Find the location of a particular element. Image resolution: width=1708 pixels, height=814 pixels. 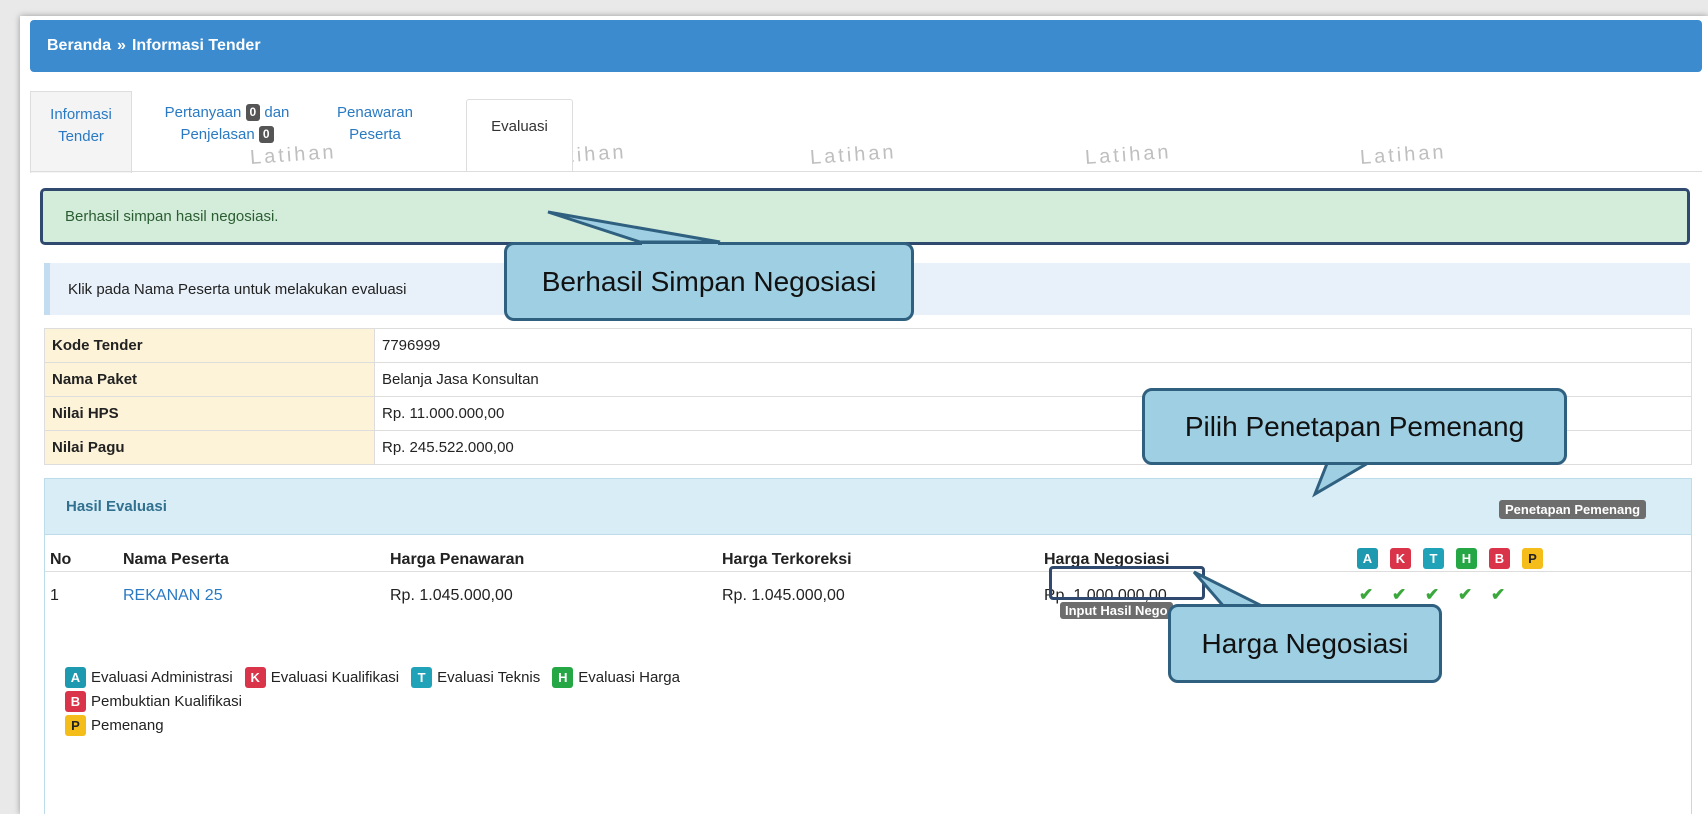

callout-text: Harga Negosiasi is located at coordinates (1305, 643).